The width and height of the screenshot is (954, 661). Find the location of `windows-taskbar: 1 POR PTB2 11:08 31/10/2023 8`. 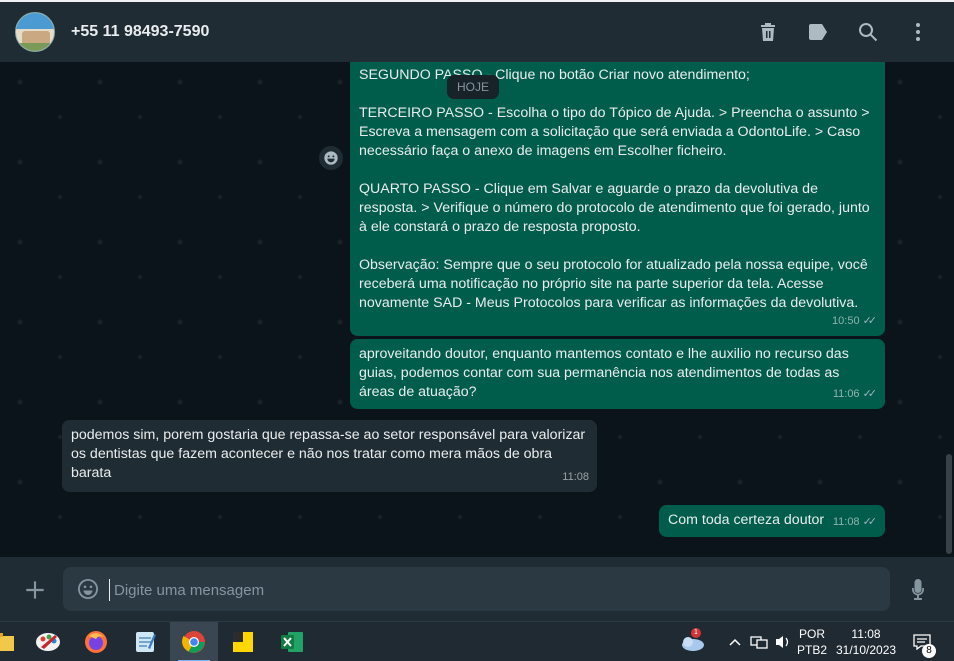

windows-taskbar: 1 POR PTB2 11:08 31/10/2023 8 is located at coordinates (477, 641).